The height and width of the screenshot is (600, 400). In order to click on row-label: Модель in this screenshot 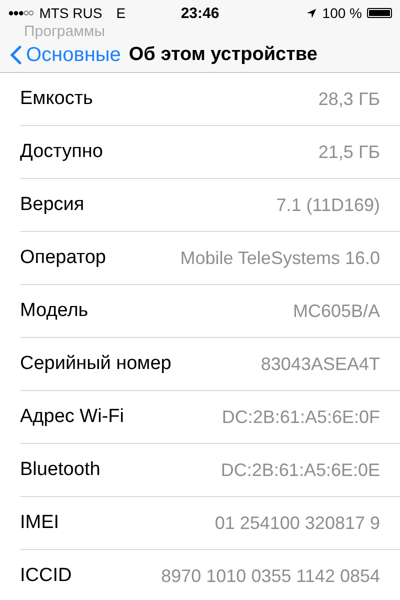, I will do `click(54, 311)`.